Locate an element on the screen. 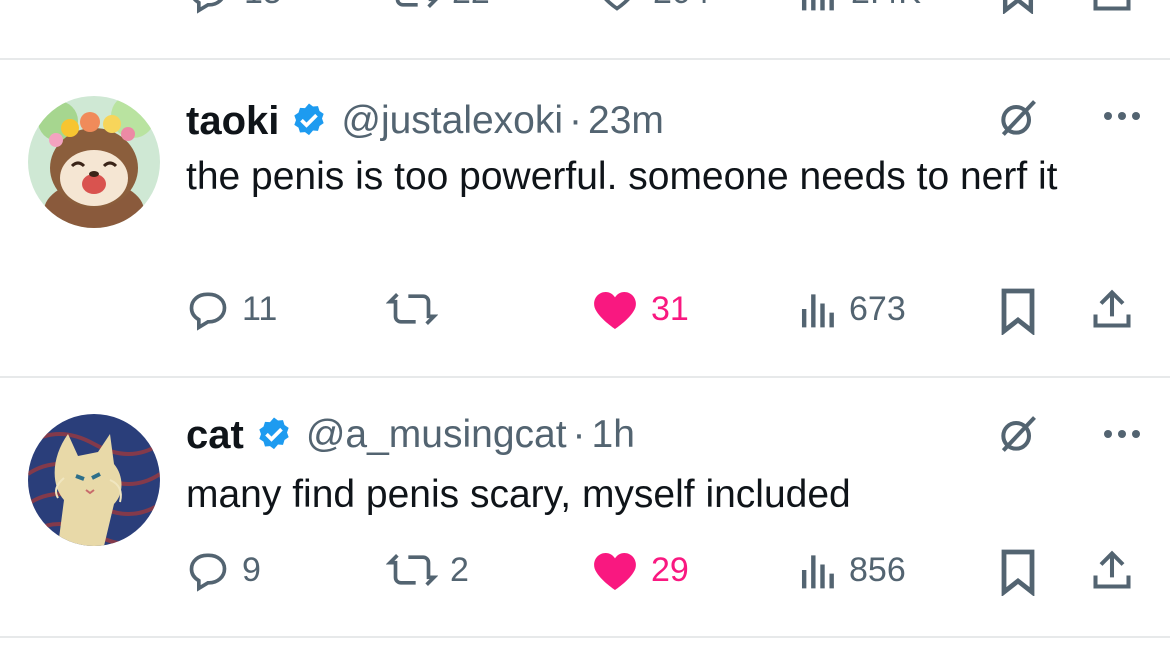 This screenshot has width=1170, height=656. tweet-header: taoki @justalexoki · 23m is located at coordinates (425, 121).